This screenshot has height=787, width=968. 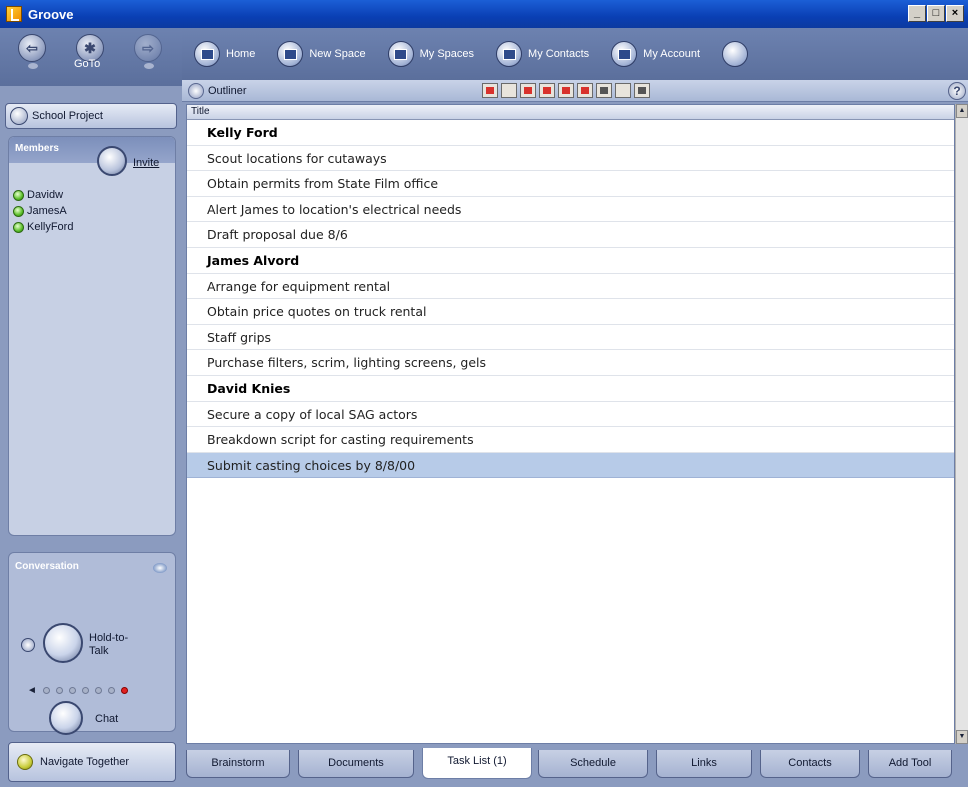 I want to click on outline-heading-row: Kelly Ford, so click(x=570, y=133).